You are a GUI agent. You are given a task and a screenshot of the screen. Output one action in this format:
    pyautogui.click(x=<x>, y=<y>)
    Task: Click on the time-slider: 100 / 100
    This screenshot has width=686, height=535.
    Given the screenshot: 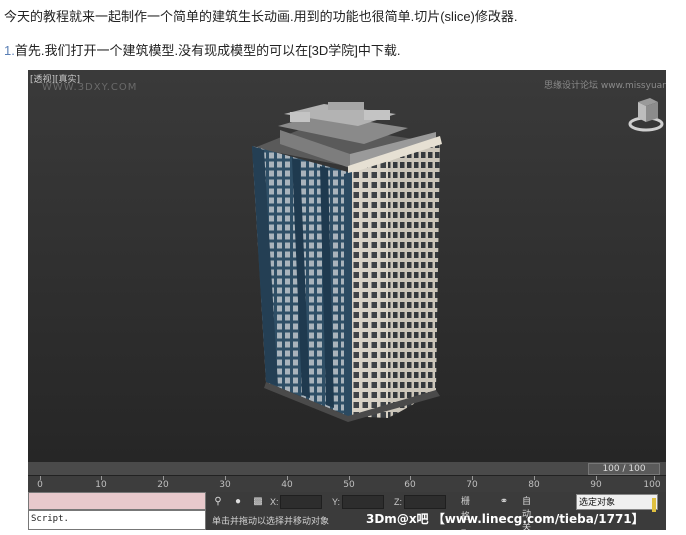 What is the action you would take?
    pyautogui.click(x=347, y=469)
    